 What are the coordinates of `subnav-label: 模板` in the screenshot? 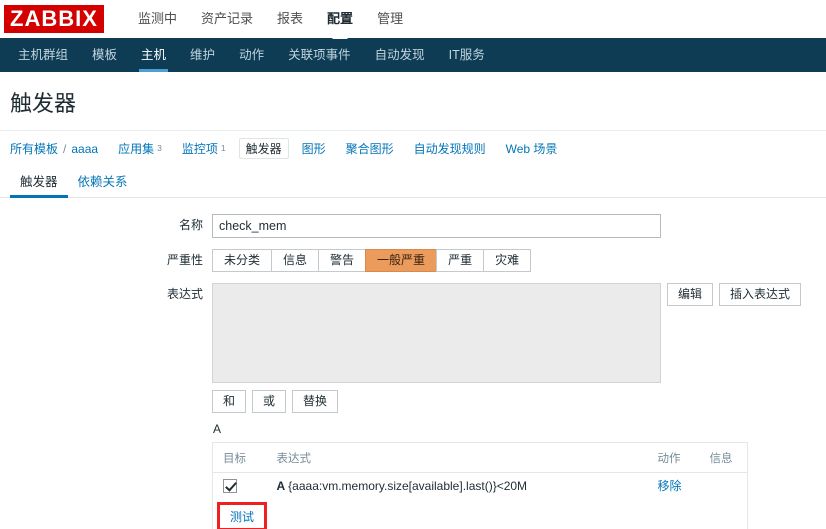 It's located at (105, 55).